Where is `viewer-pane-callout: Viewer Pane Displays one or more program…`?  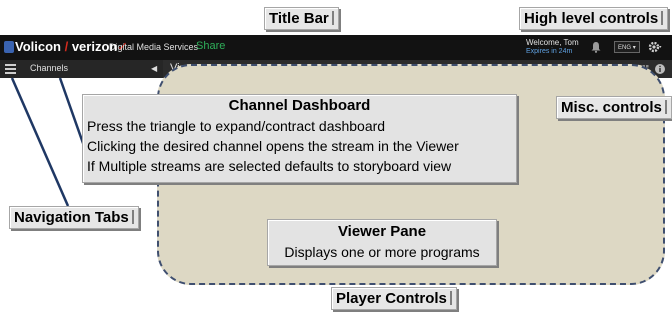 viewer-pane-callout: Viewer Pane Displays one or more program… is located at coordinates (382, 242).